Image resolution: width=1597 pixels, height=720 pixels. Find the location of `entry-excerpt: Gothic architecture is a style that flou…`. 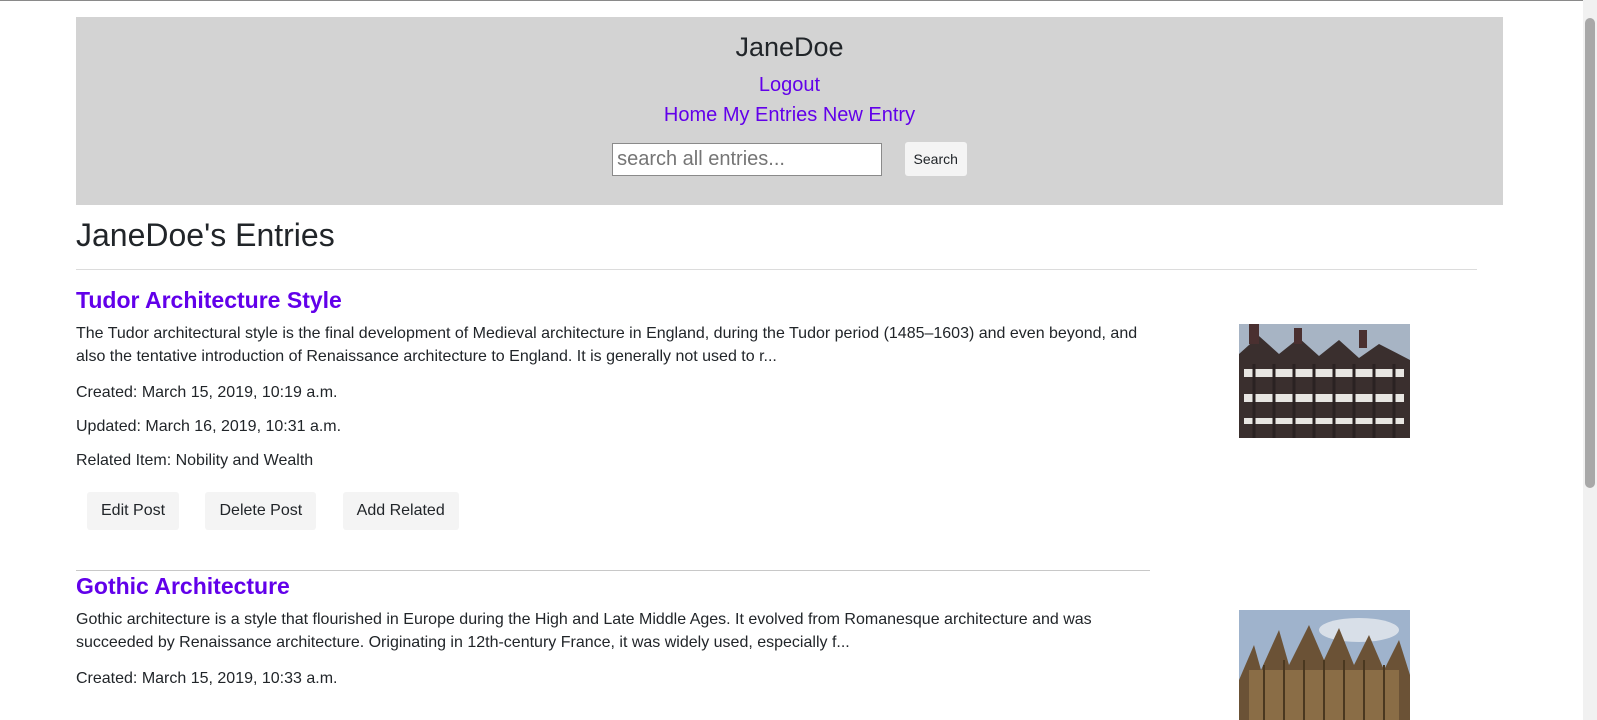

entry-excerpt: Gothic architecture is a style that flou… is located at coordinates (584, 631).